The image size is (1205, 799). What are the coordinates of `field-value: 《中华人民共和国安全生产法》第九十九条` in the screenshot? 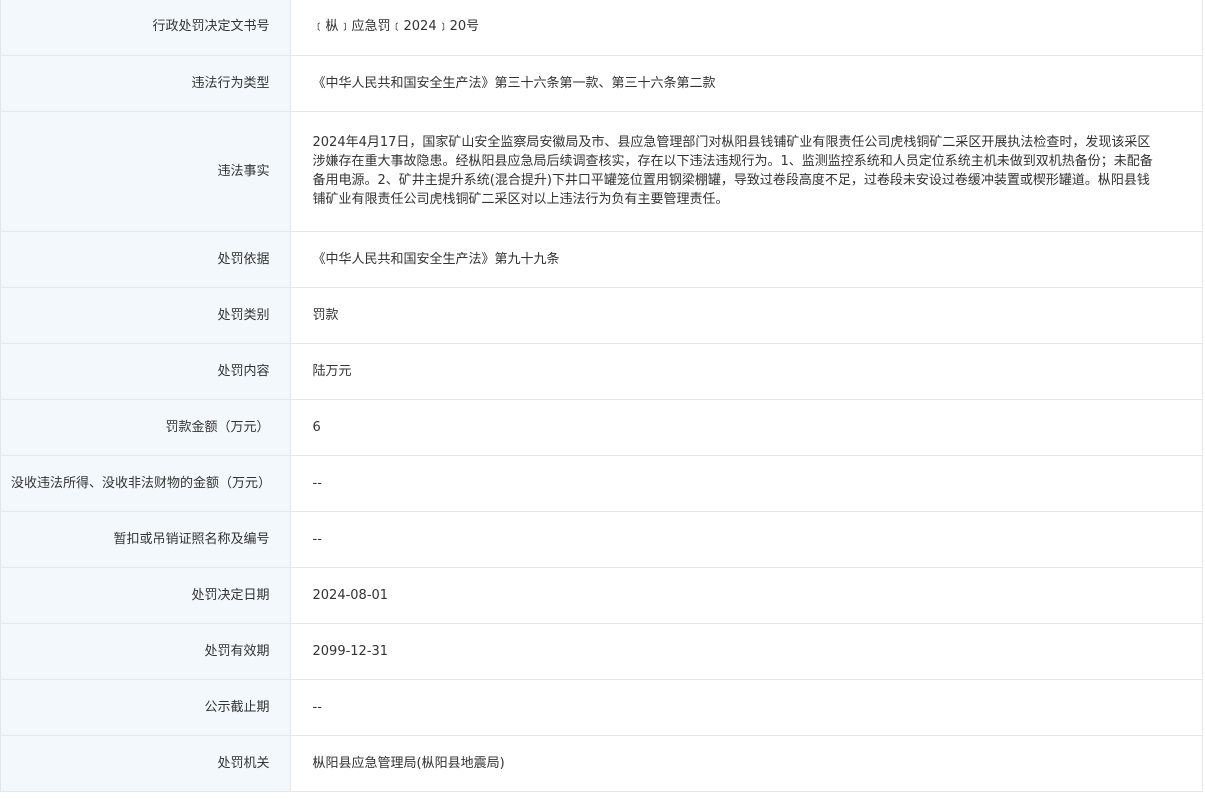 It's located at (746, 259).